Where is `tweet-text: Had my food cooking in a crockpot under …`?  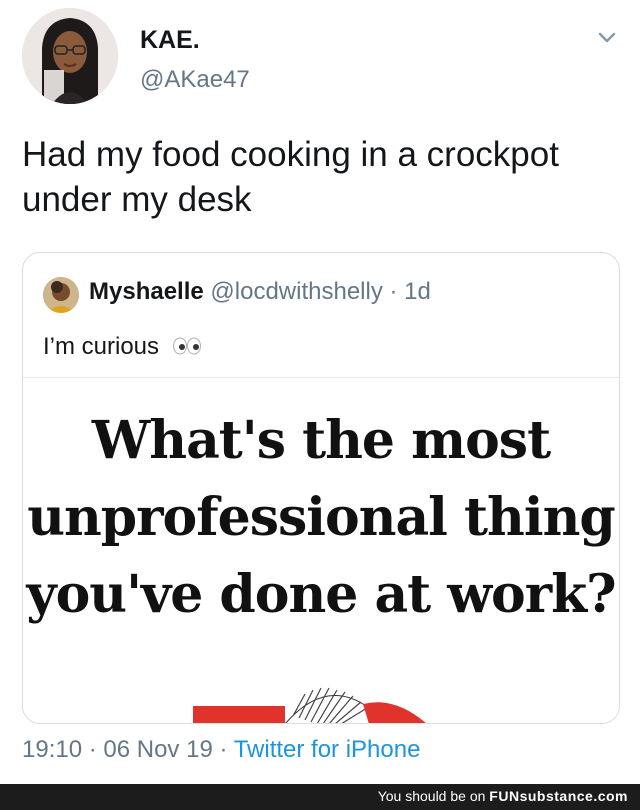
tweet-text: Had my food cooking in a crockpot under … is located at coordinates (290, 177).